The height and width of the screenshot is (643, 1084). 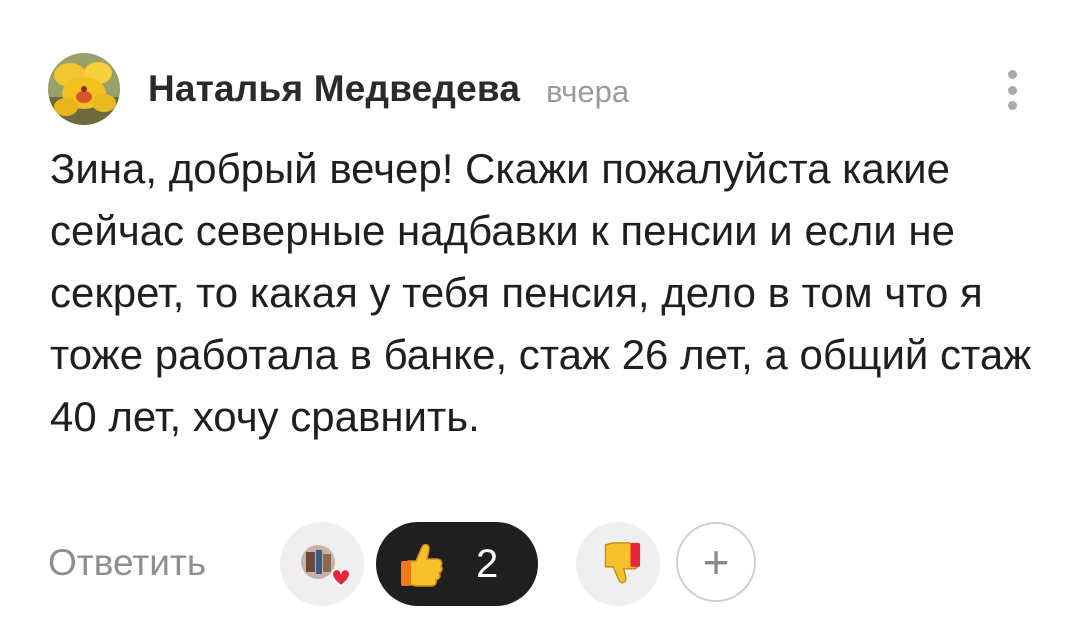 What do you see at coordinates (422, 565) in the screenshot?
I see `thumbs-up-emoji-icon` at bounding box center [422, 565].